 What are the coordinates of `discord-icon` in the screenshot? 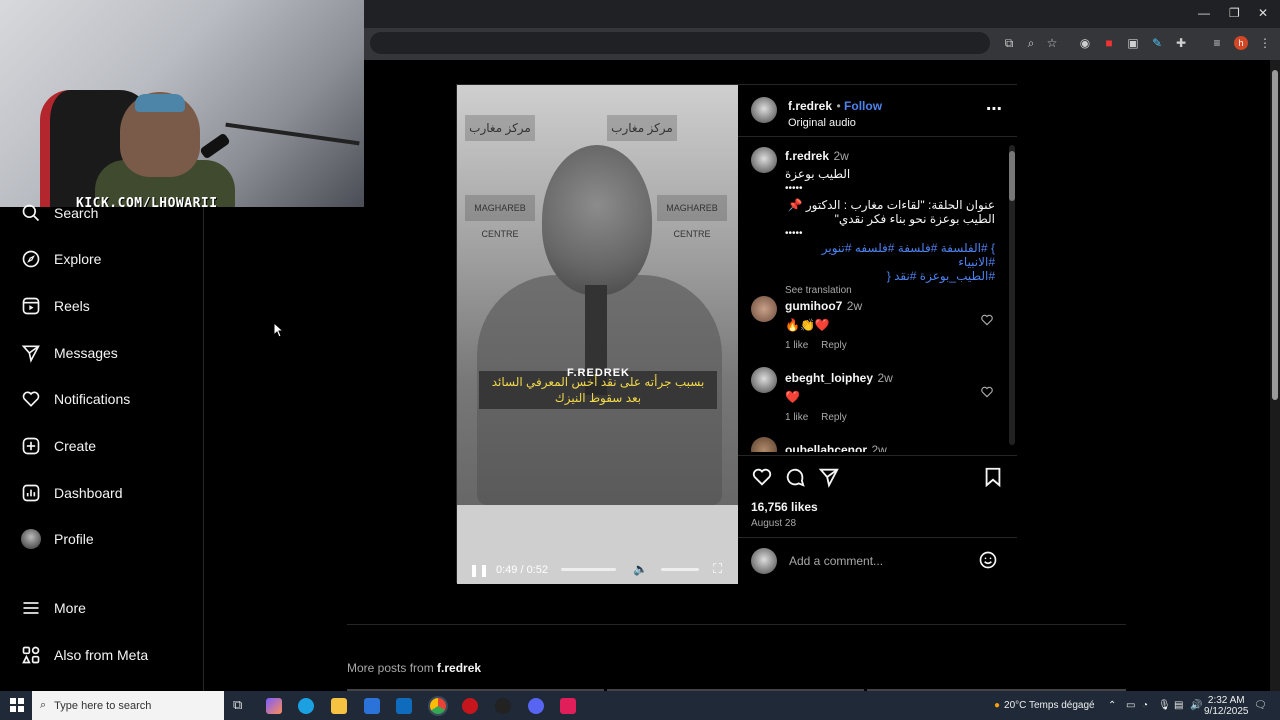 It's located at (536, 706).